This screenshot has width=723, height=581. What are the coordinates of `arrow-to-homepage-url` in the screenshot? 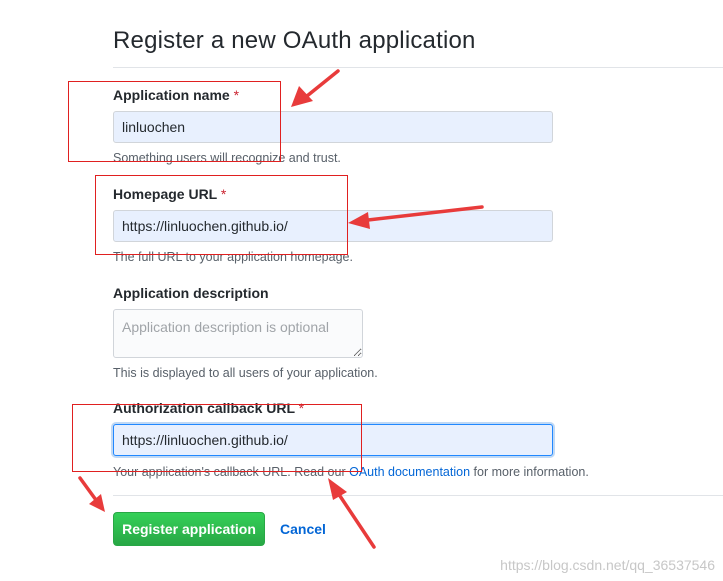 It's located at (416, 217).